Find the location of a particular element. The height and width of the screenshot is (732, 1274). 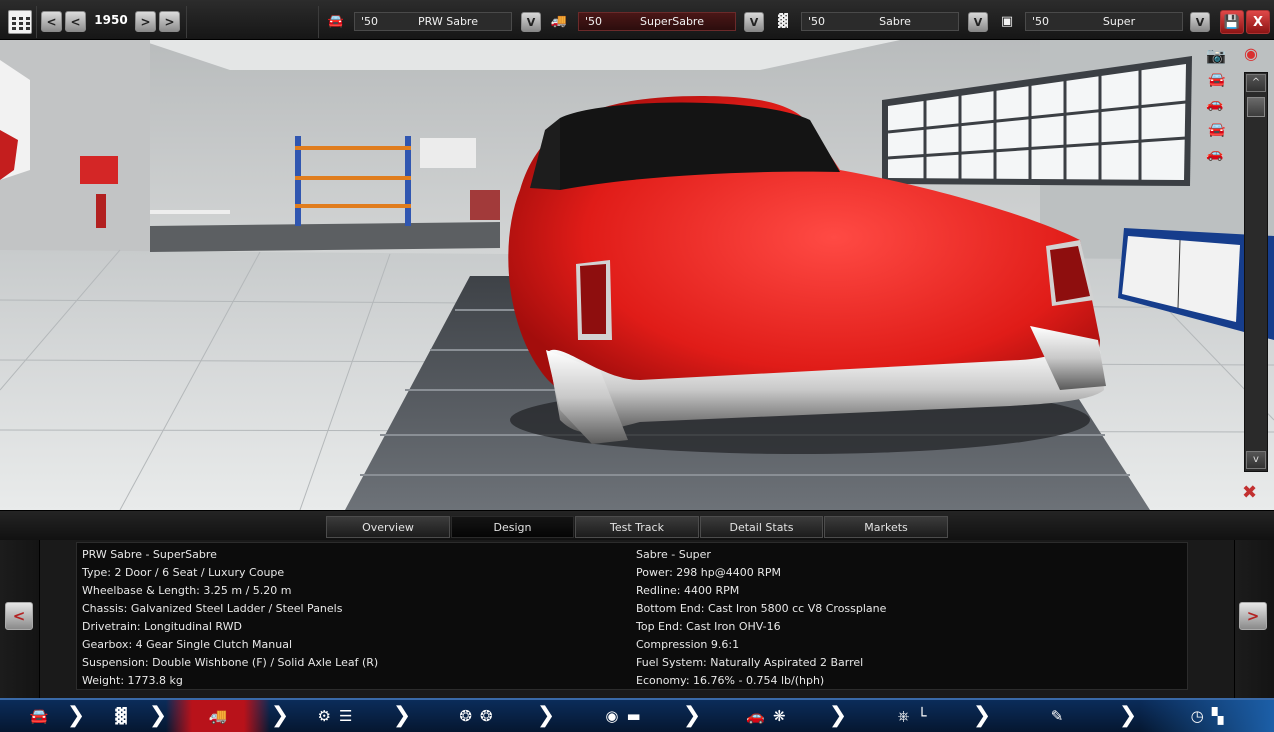

car-model-icon: 🚘 is located at coordinates (336, 21).